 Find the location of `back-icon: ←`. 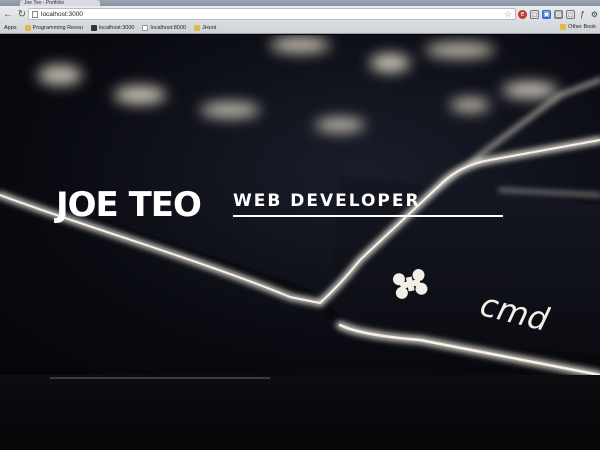

back-icon: ← is located at coordinates (8, 14).